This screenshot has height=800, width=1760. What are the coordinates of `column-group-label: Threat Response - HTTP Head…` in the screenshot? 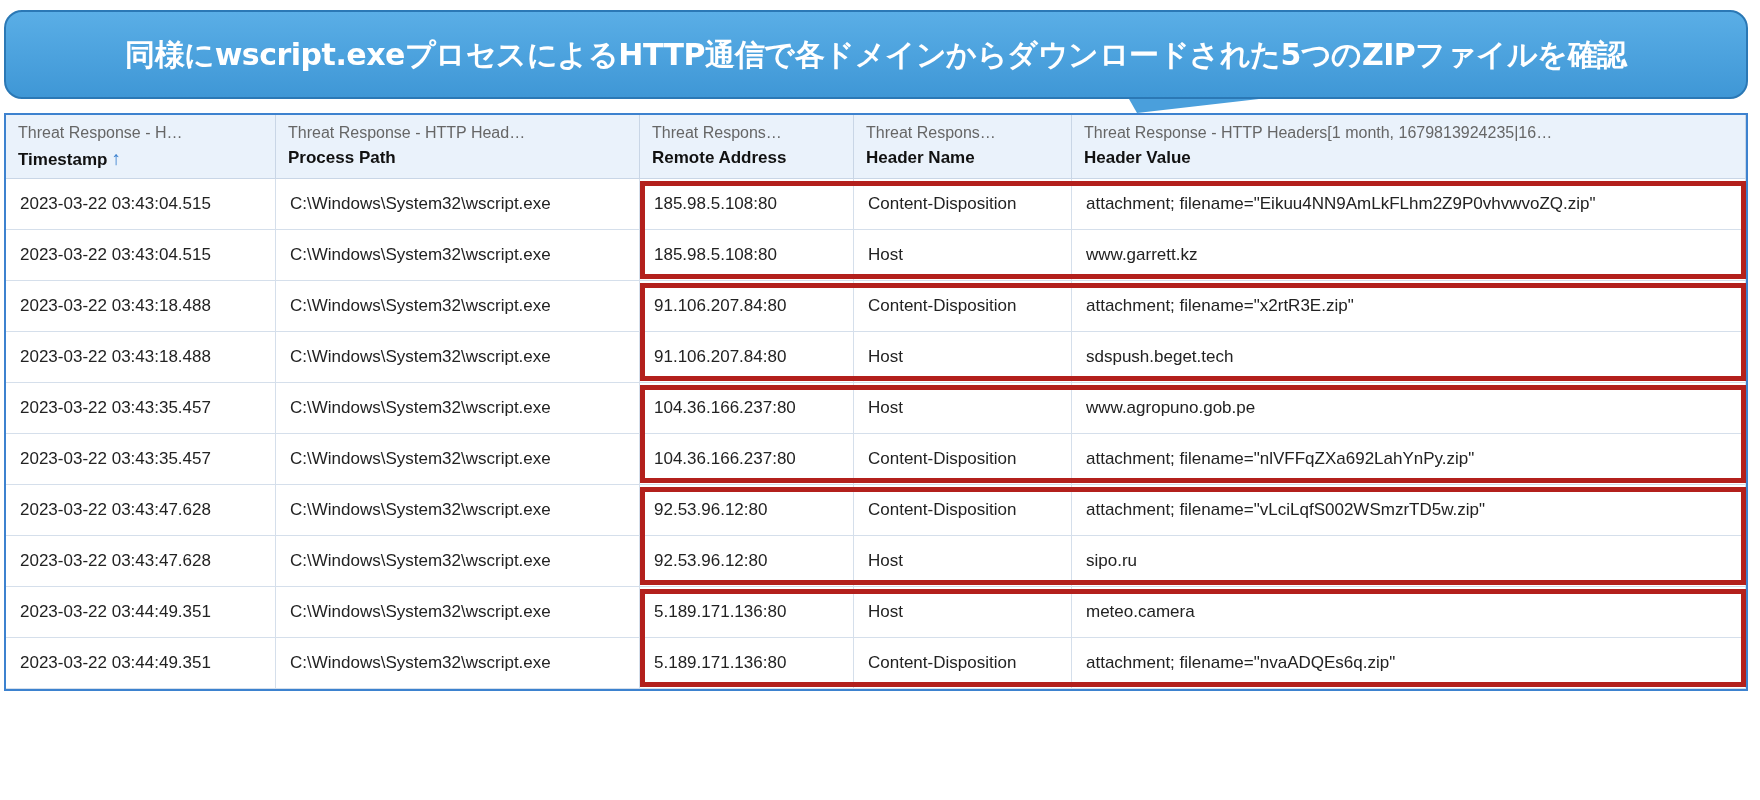 It's located at (407, 133).